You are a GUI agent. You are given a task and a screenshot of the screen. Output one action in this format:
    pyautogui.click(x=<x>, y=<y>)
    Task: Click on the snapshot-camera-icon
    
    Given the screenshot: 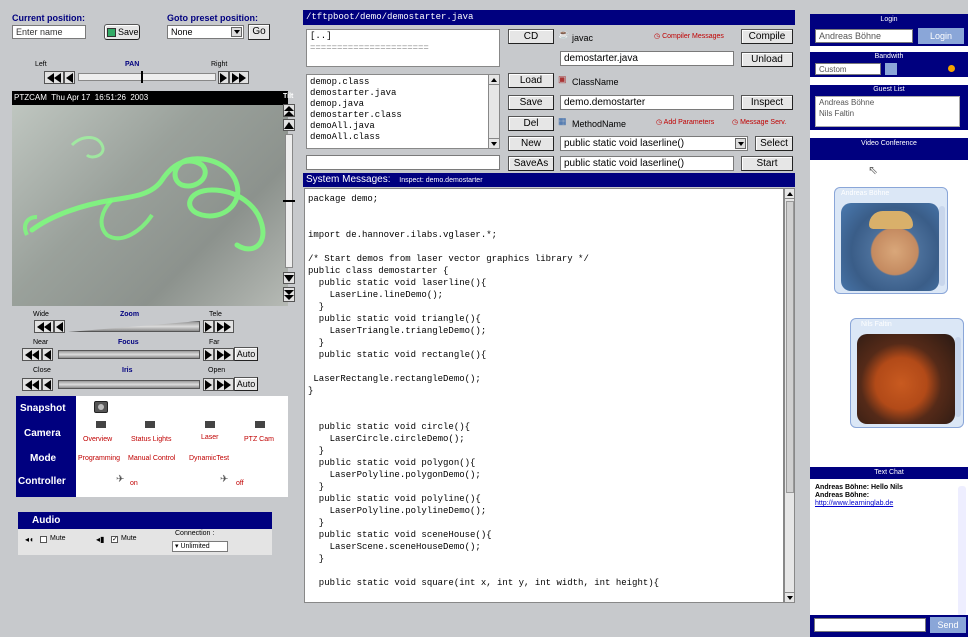 What is the action you would take?
    pyautogui.click(x=101, y=407)
    